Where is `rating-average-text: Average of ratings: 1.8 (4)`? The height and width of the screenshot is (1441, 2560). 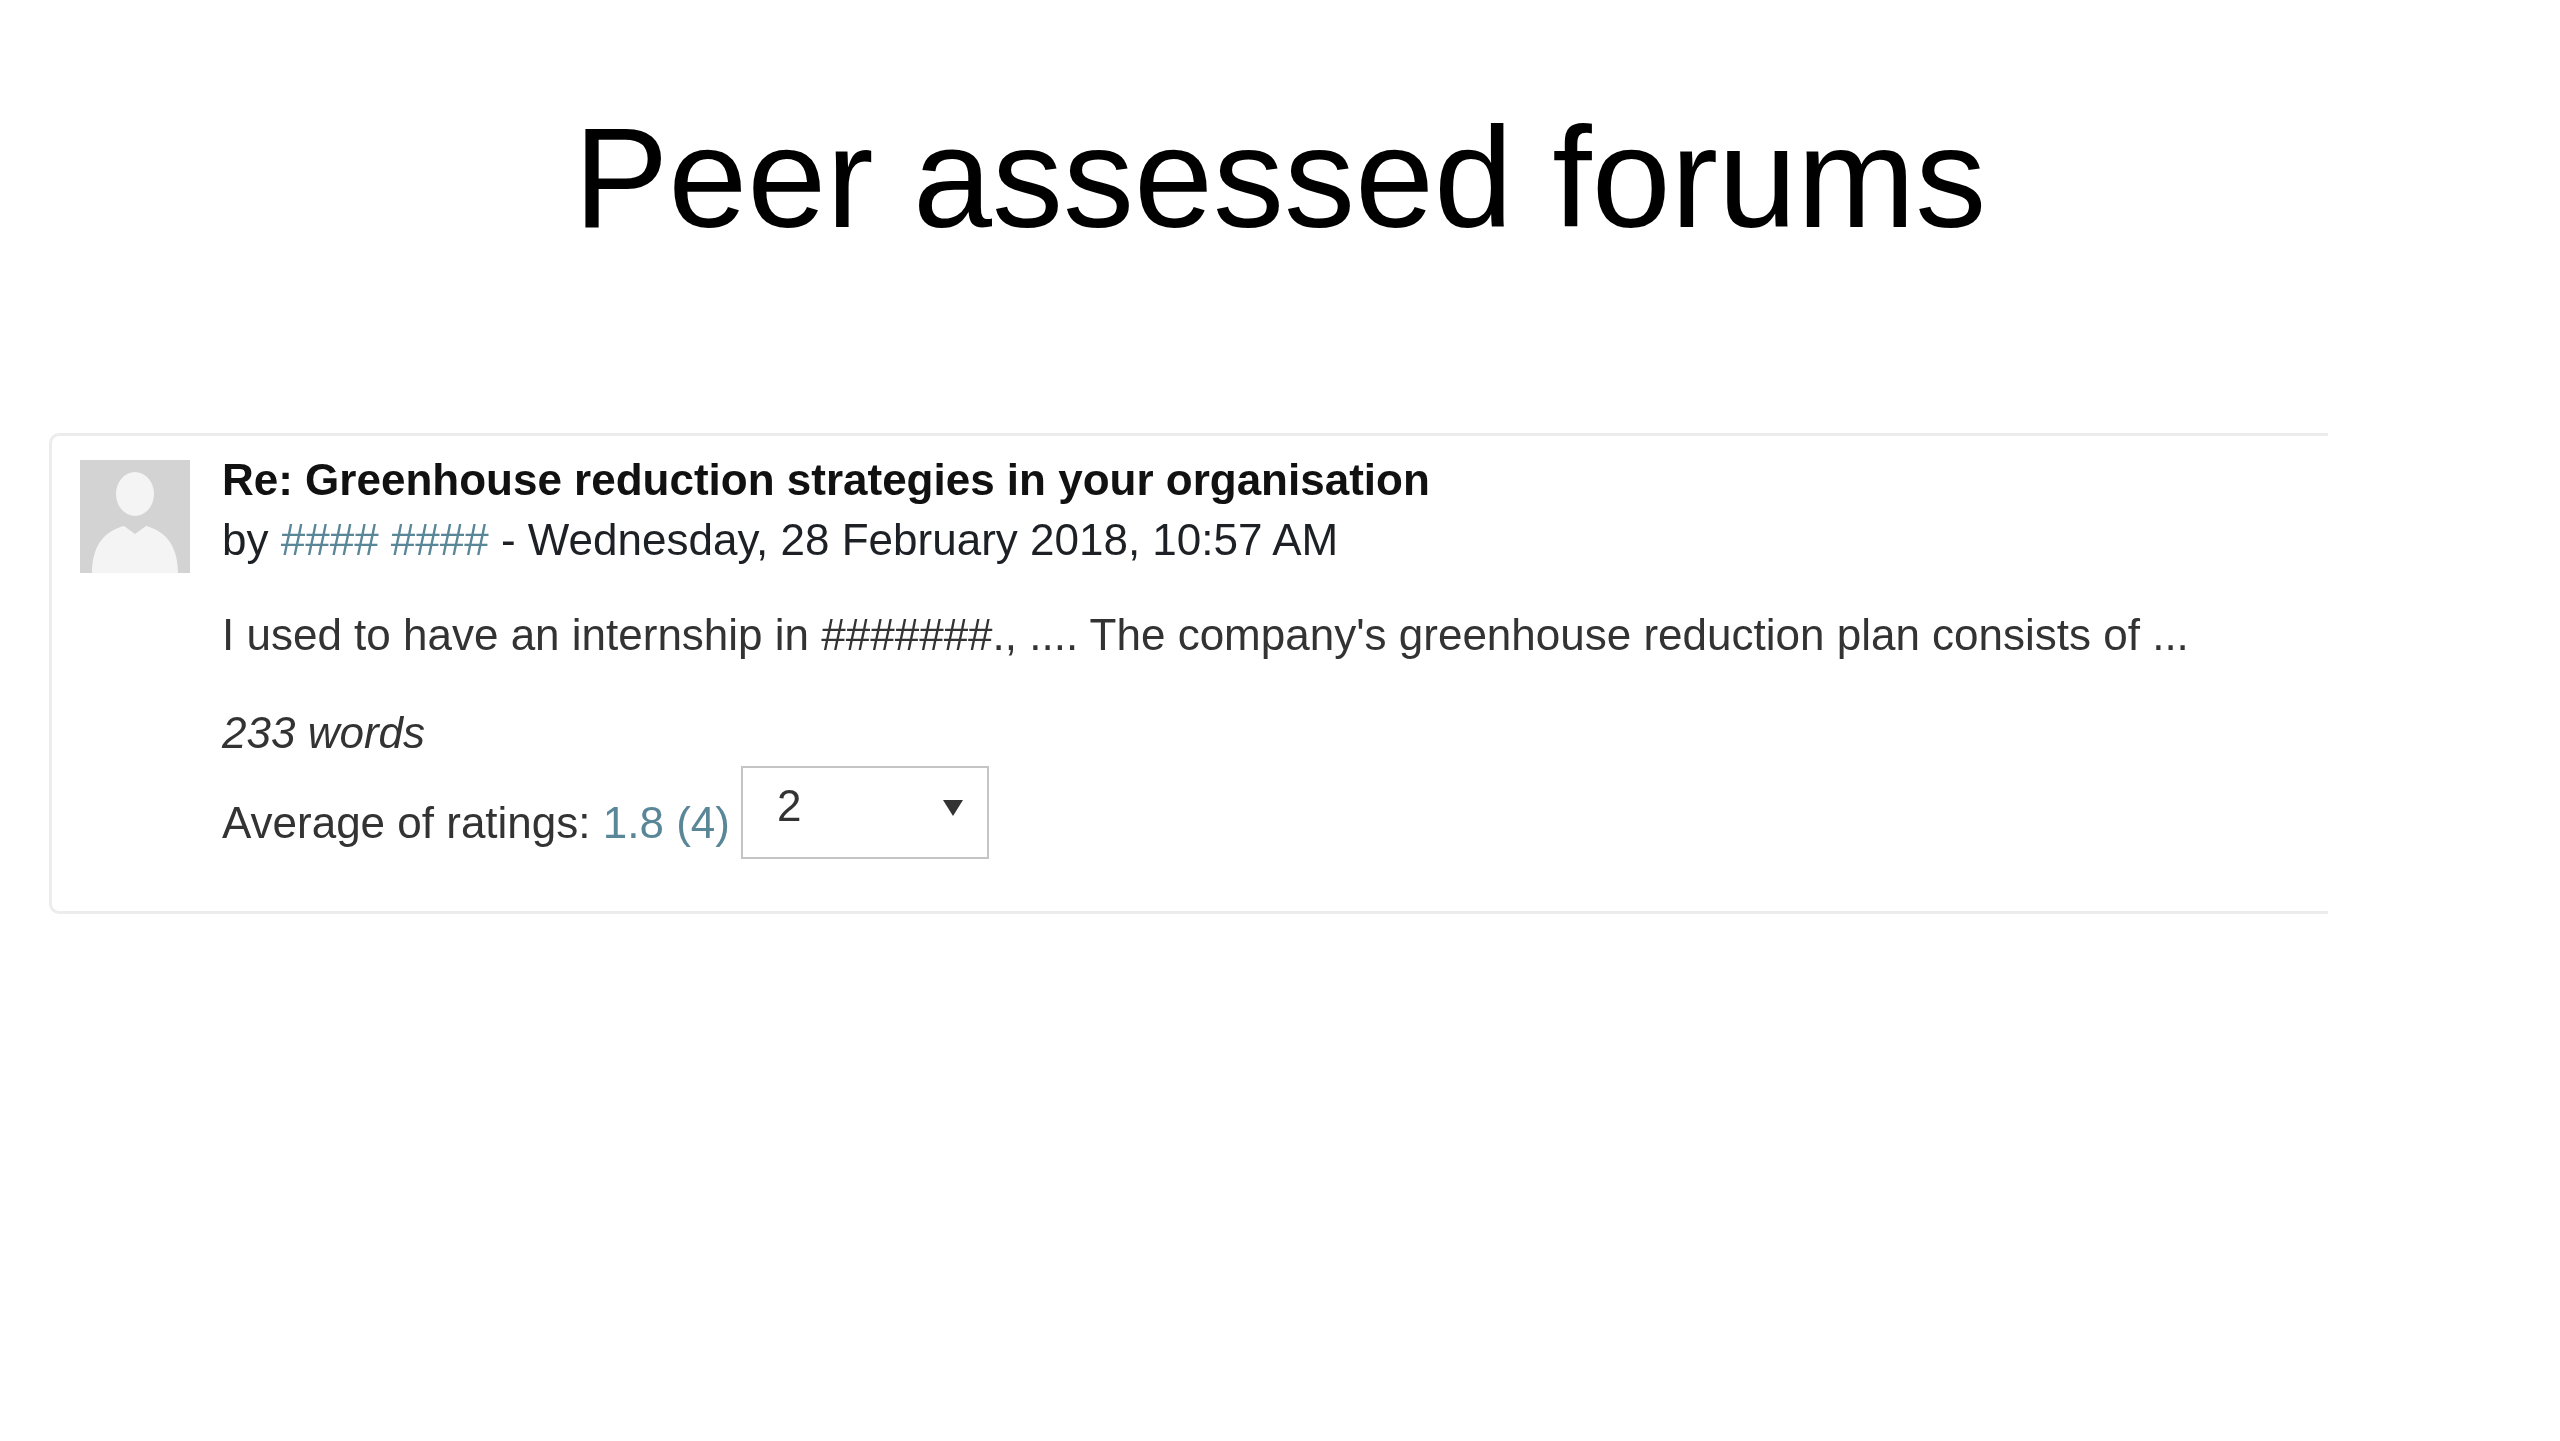
rating-average-text: Average of ratings: 1.8 (4) is located at coordinates (476, 823).